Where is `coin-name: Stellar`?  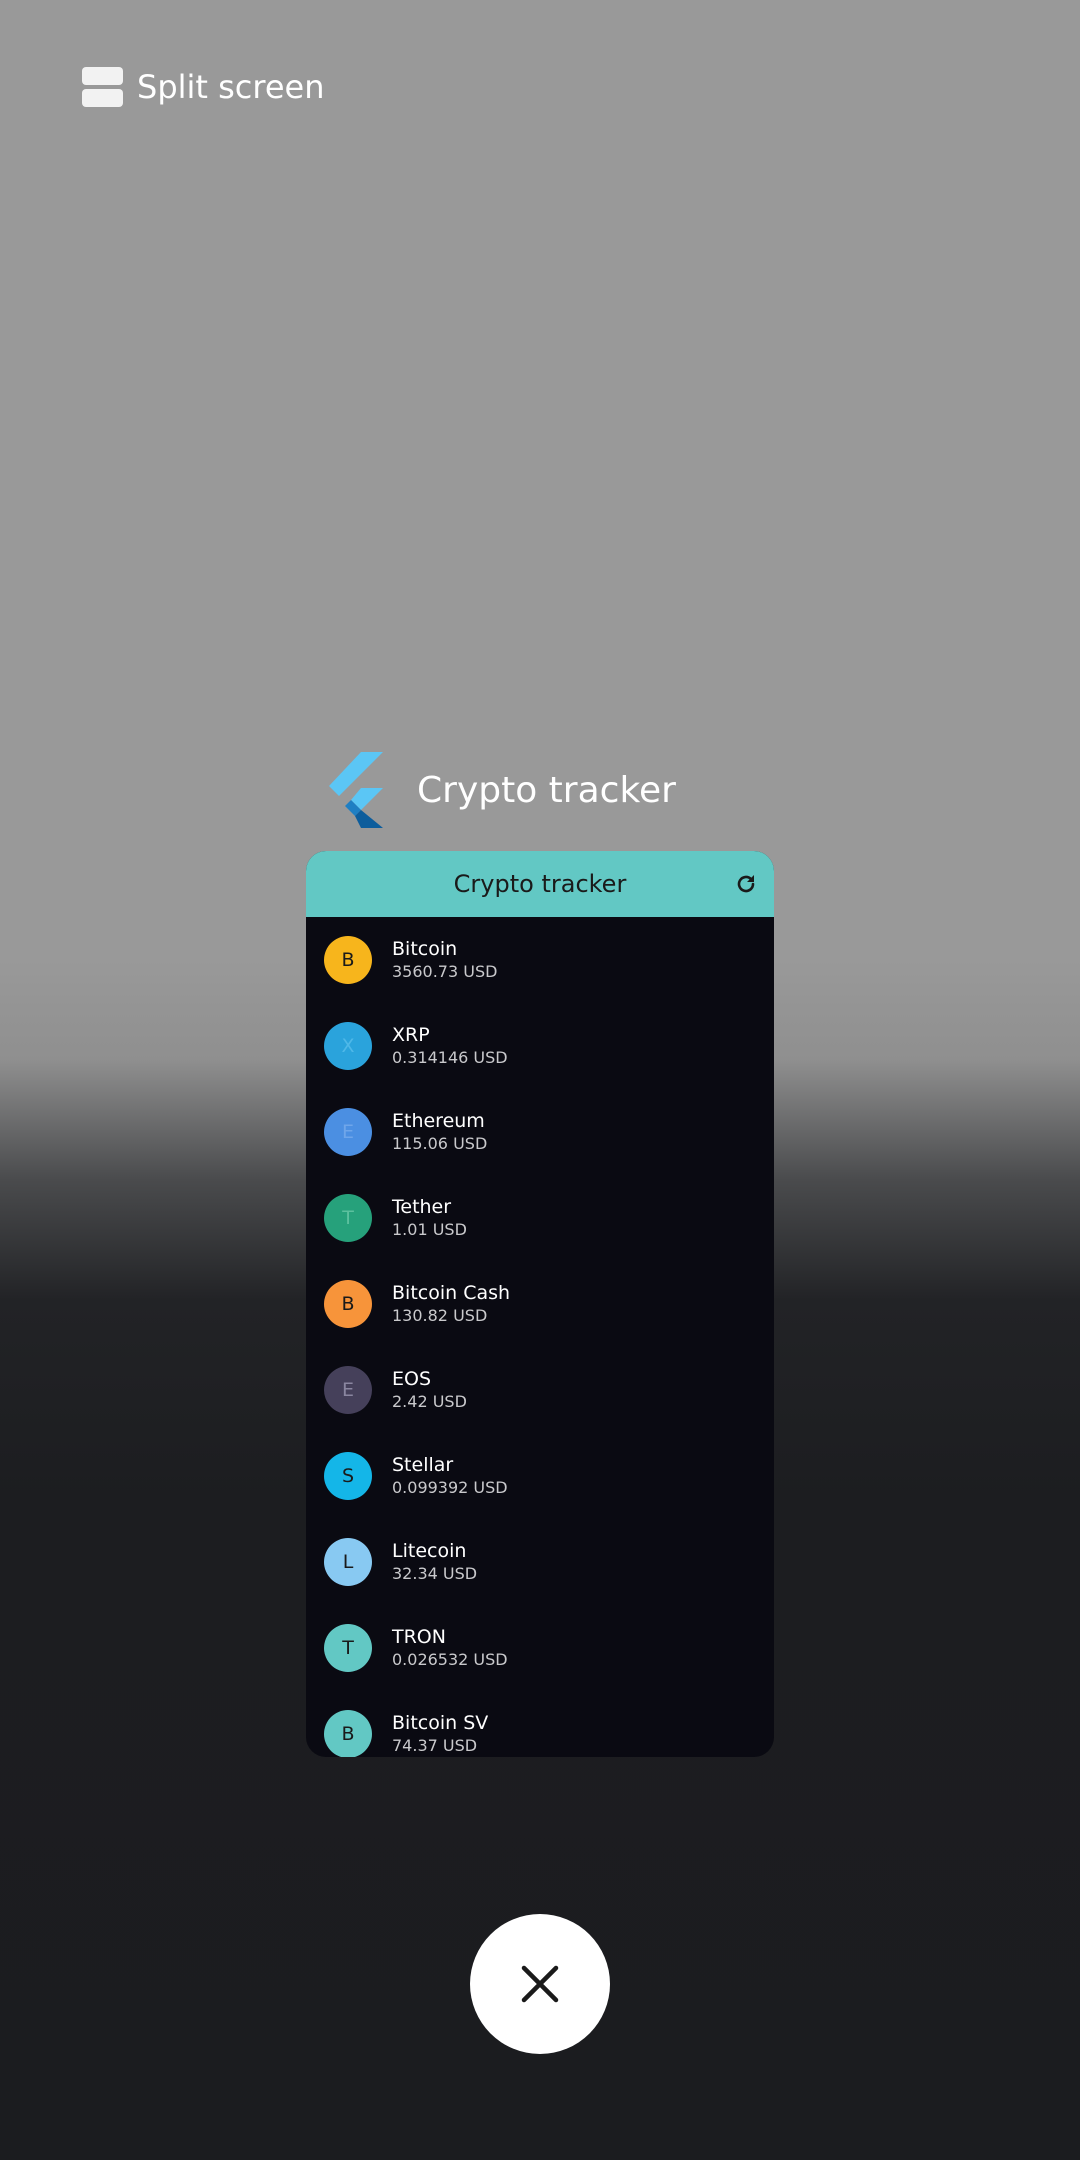 coin-name: Stellar is located at coordinates (423, 1465).